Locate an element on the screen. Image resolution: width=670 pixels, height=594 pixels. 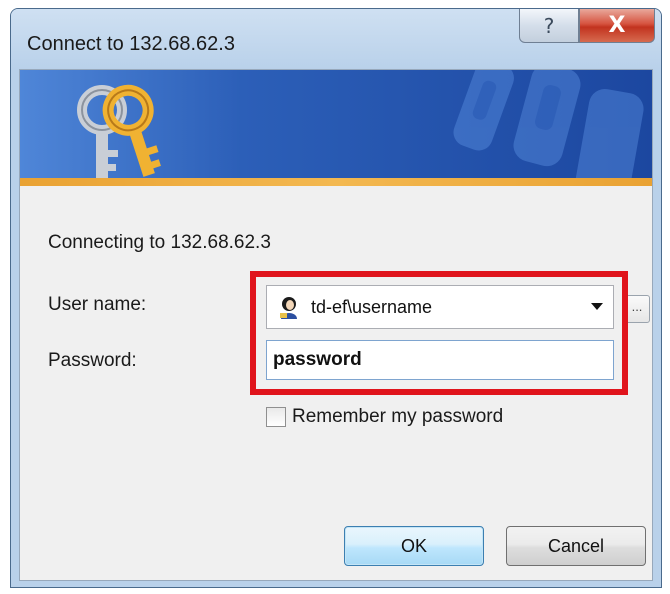
help-icon: ? is located at coordinates (549, 25).